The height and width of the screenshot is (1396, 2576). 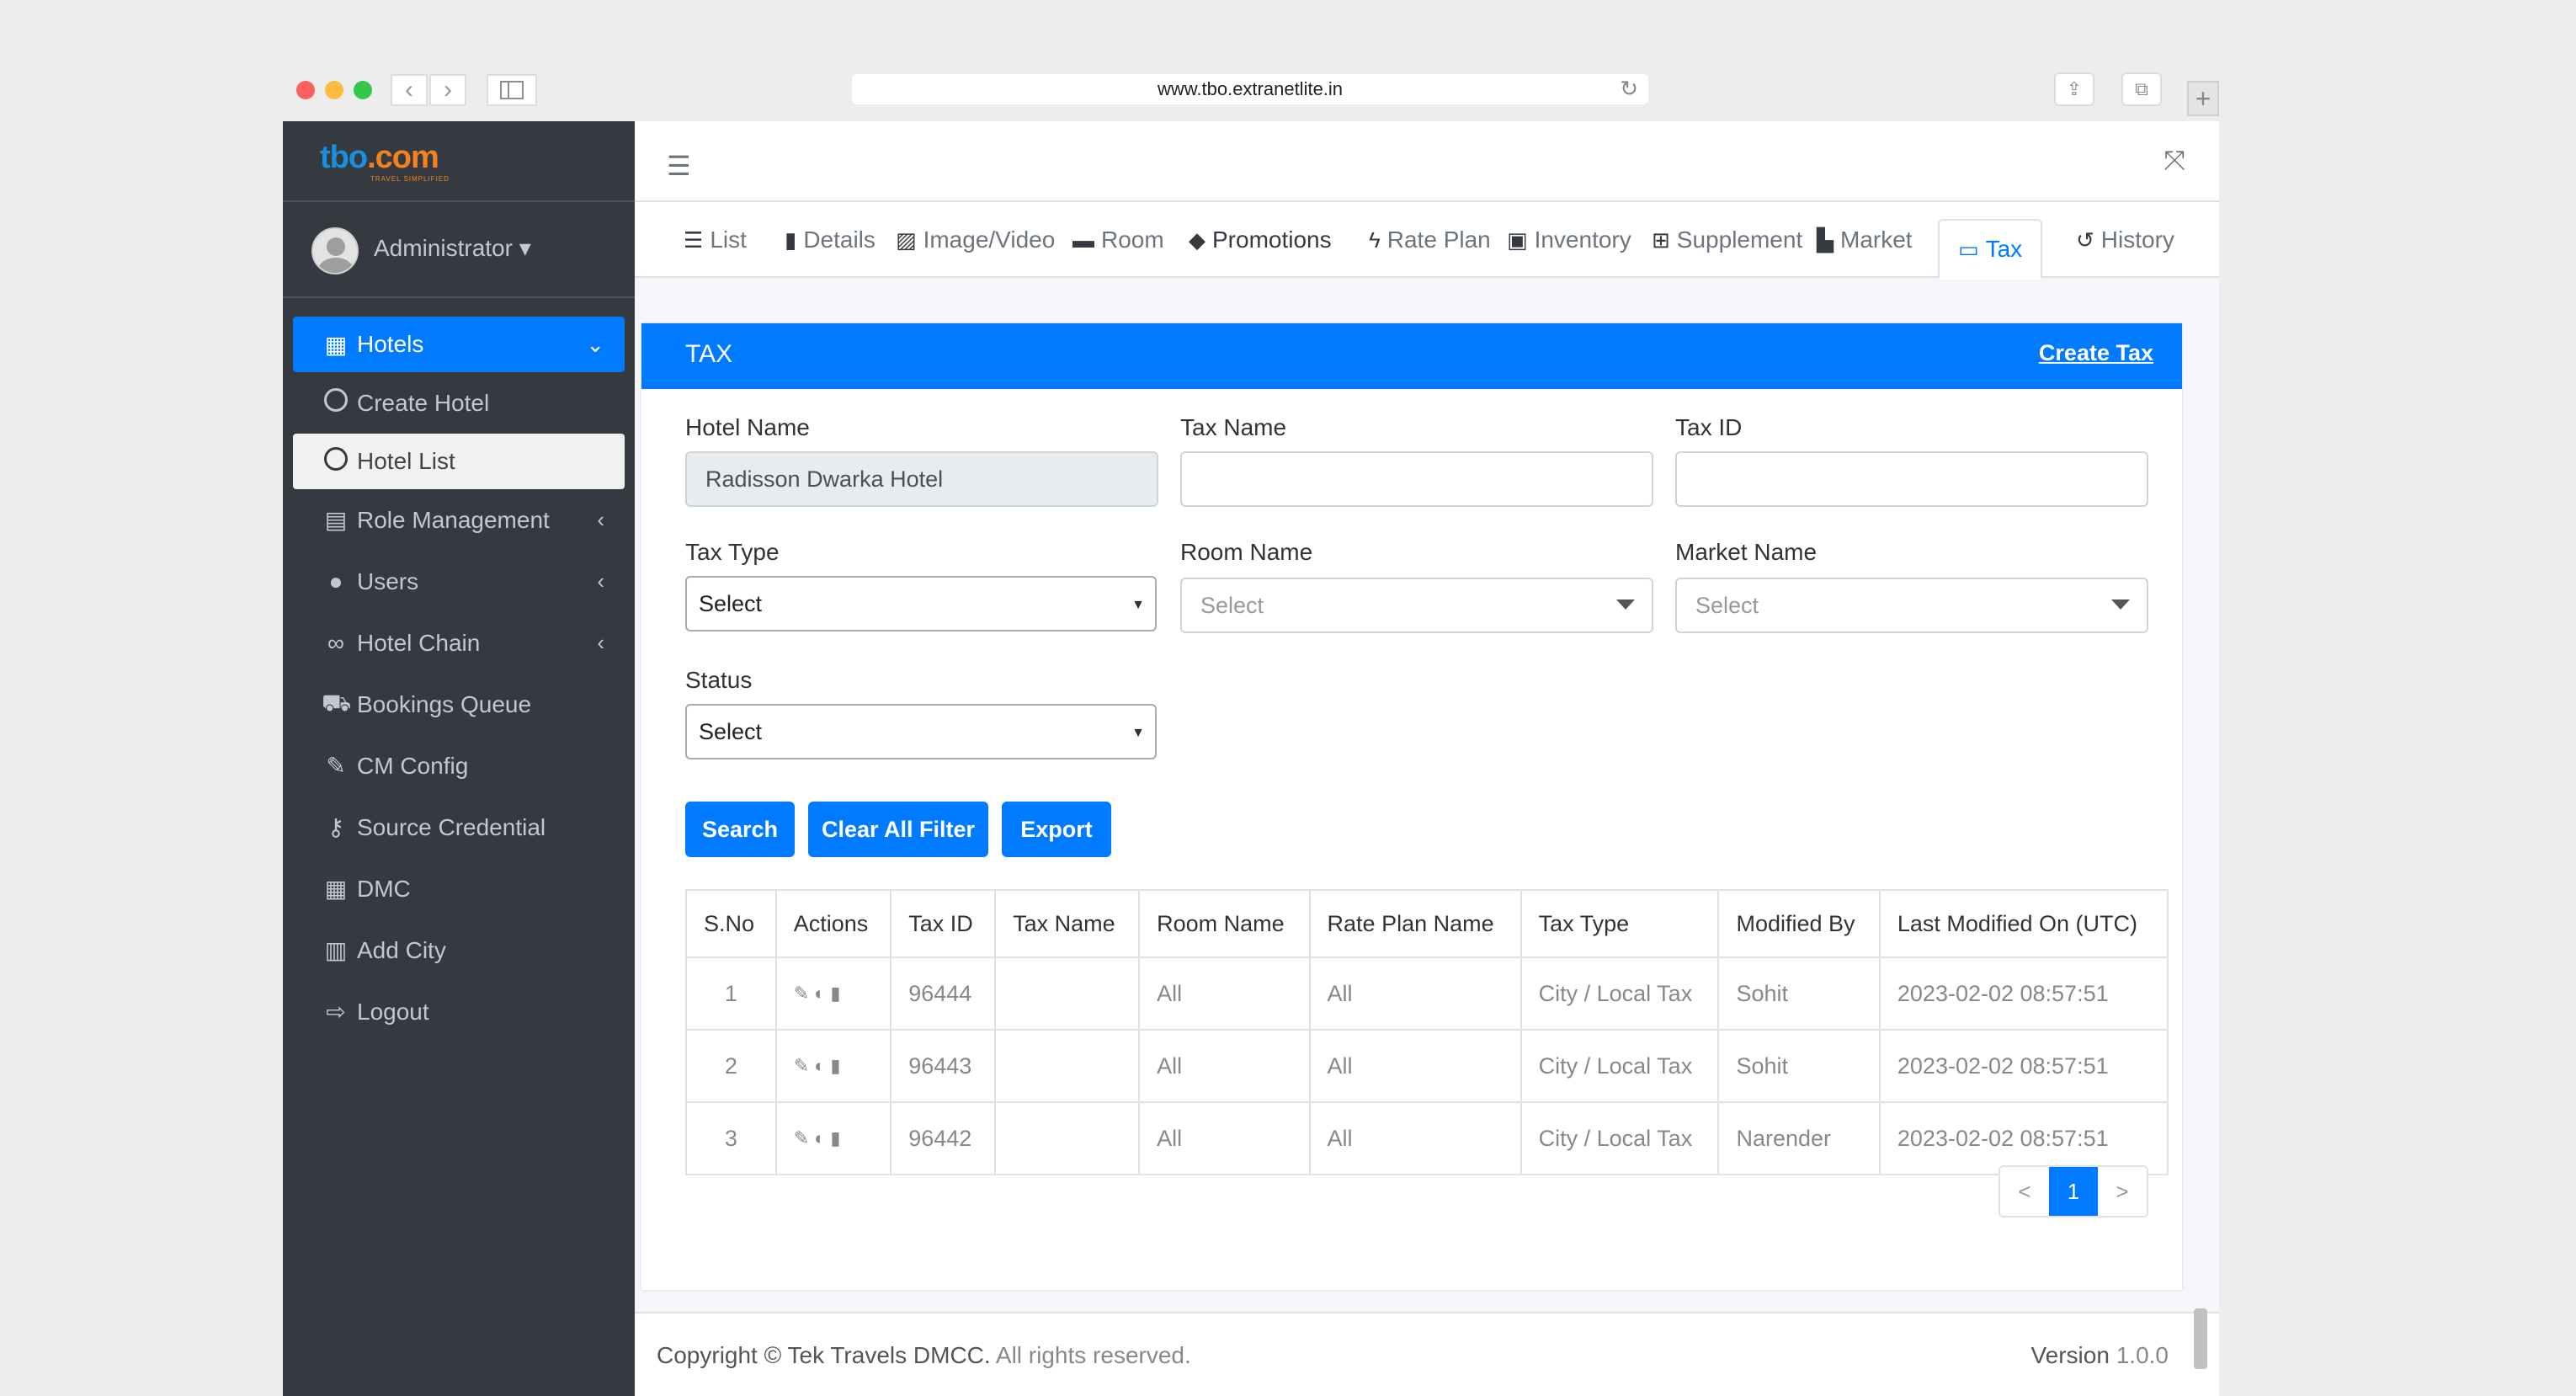 What do you see at coordinates (1911, 605) in the screenshot?
I see `market-name-select: Select` at bounding box center [1911, 605].